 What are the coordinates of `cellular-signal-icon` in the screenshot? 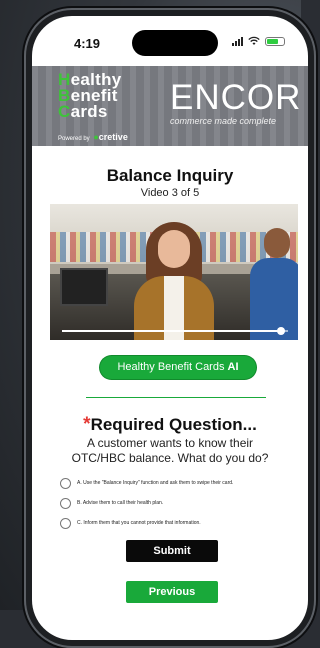 It's located at (237, 41).